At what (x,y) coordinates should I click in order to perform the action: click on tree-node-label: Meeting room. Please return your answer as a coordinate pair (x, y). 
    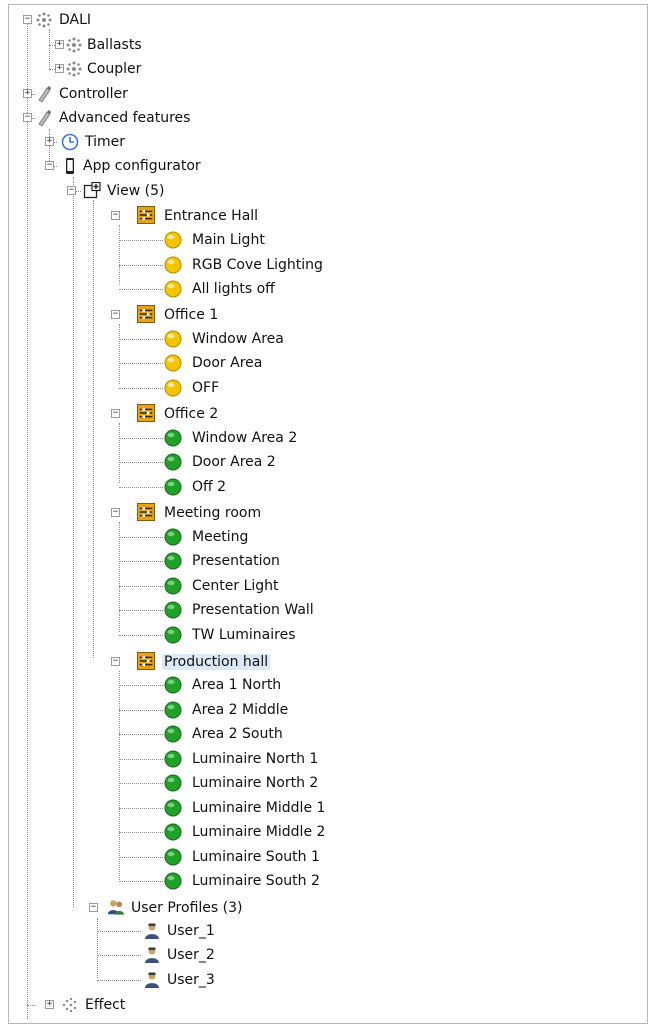
    Looking at the image, I should click on (213, 513).